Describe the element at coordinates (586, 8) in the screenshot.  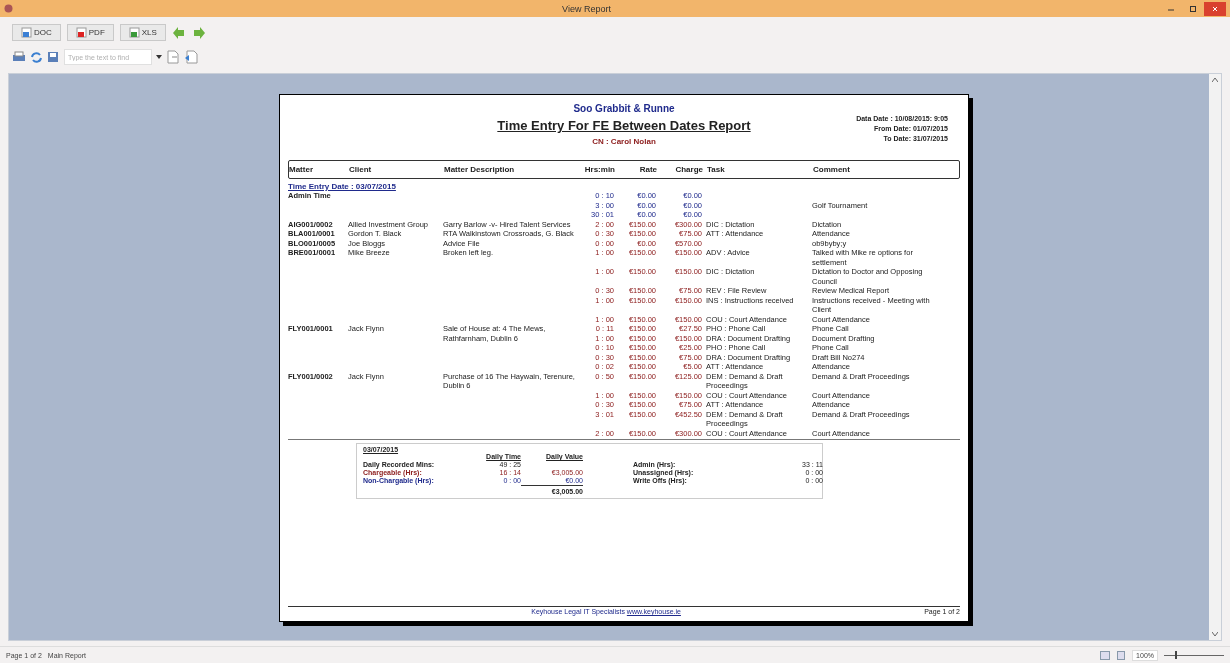
I see `window-title: View Report` at that location.